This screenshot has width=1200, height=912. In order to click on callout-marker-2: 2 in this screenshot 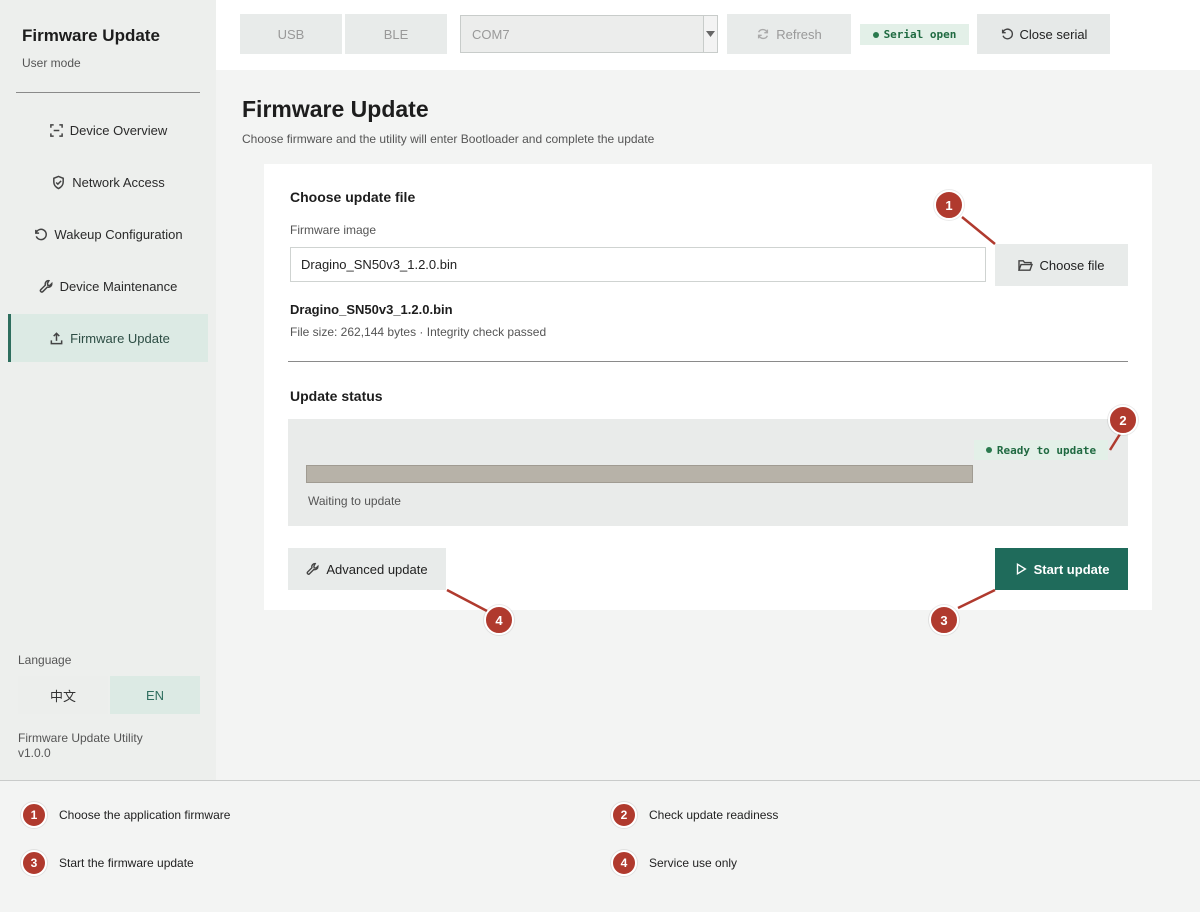, I will do `click(1123, 420)`.